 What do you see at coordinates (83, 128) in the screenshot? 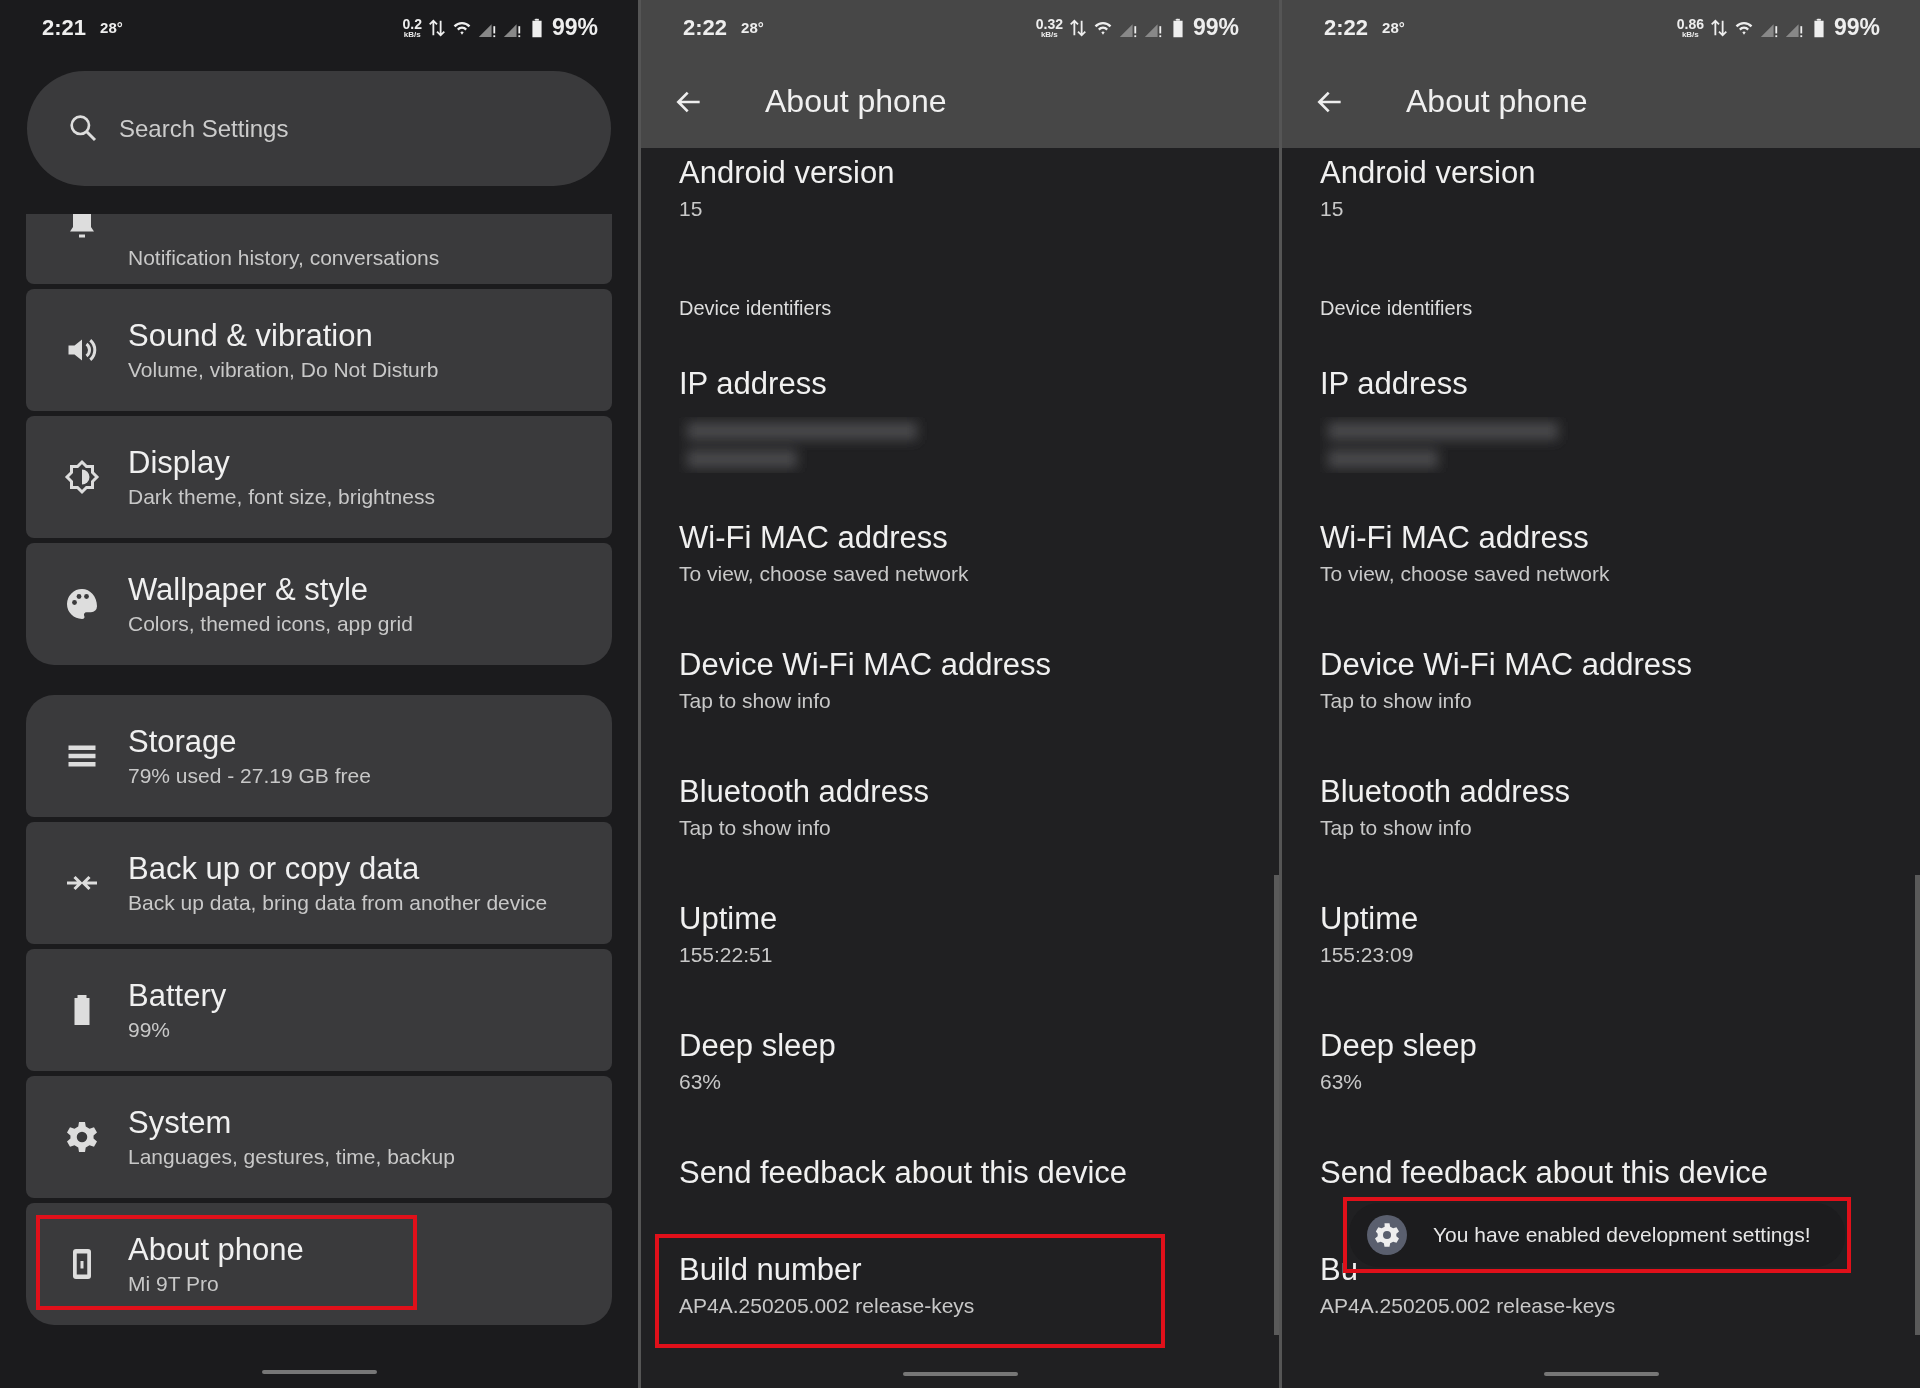
I see `search-icon` at bounding box center [83, 128].